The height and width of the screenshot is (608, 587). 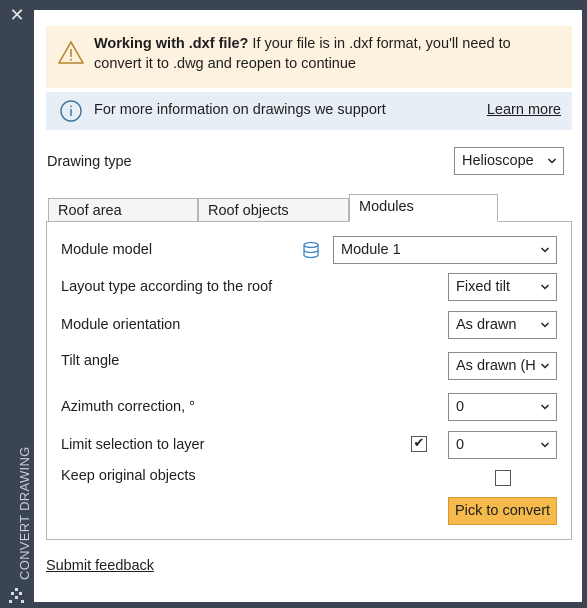 I want to click on layout-type-select: Fixed tilt, so click(x=502, y=287).